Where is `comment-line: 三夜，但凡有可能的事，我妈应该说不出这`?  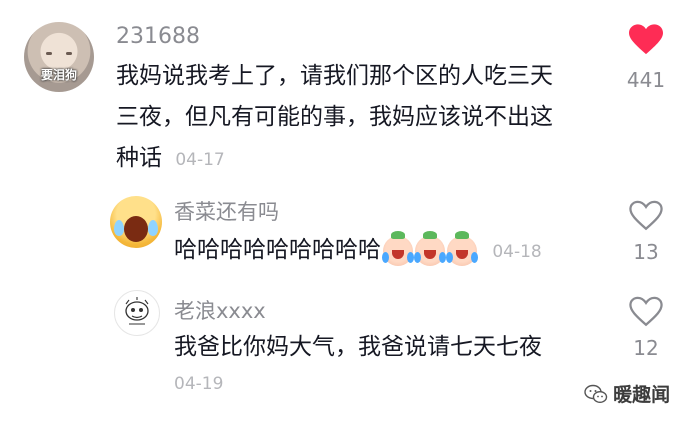 comment-line: 三夜，但凡有可能的事，我妈应该说不出这 is located at coordinates (334, 117).